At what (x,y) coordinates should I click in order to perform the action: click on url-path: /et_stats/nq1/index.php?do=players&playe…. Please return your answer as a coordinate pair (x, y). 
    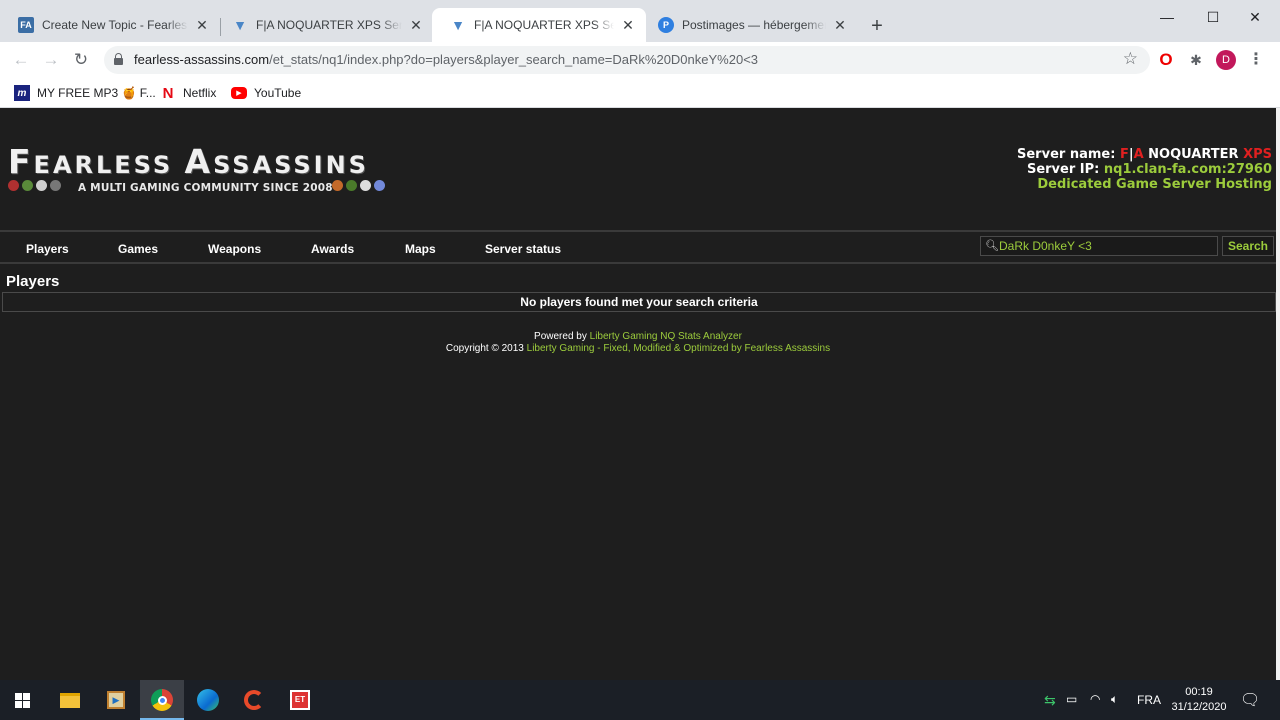
    Looking at the image, I should click on (514, 59).